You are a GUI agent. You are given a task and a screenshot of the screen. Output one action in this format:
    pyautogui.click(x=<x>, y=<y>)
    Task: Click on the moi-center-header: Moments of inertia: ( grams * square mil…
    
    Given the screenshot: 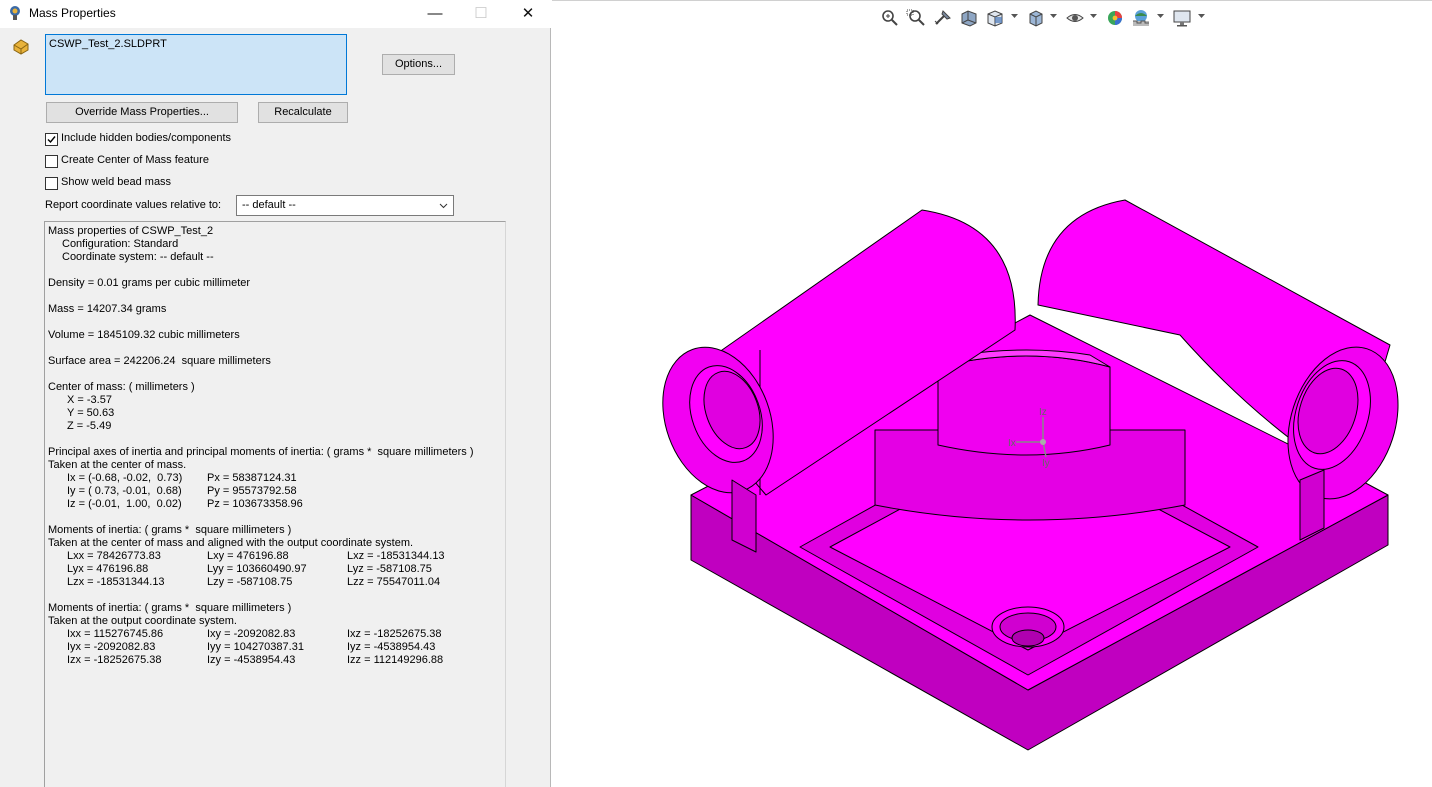 What is the action you would take?
    pyautogui.click(x=170, y=530)
    